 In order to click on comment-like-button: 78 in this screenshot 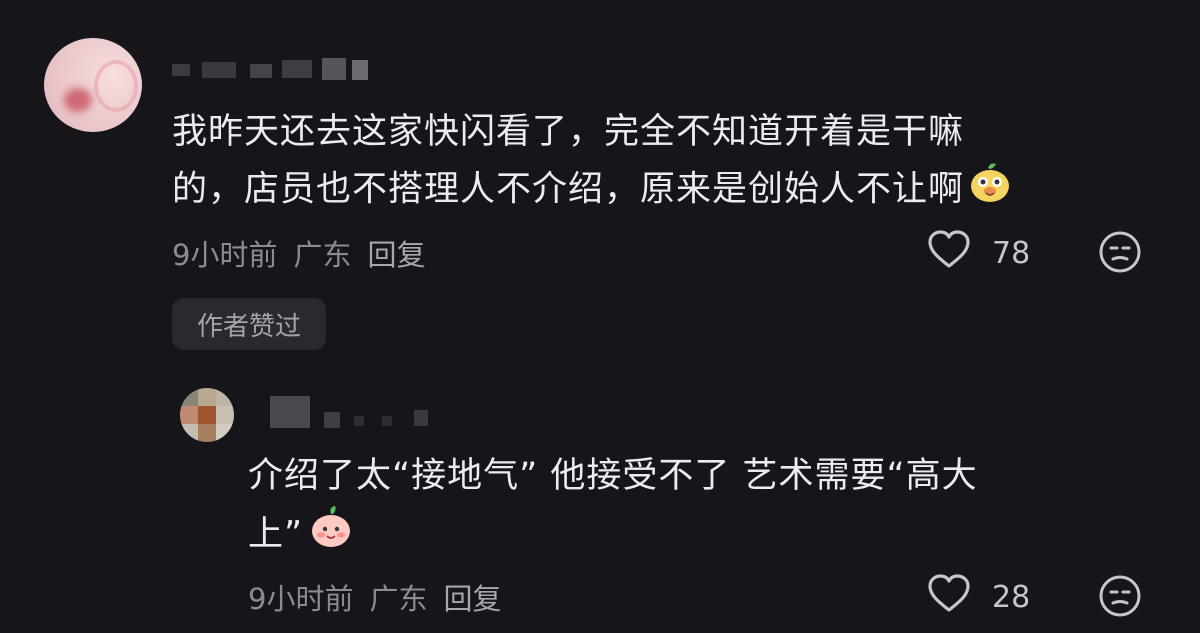, I will do `click(978, 253)`.